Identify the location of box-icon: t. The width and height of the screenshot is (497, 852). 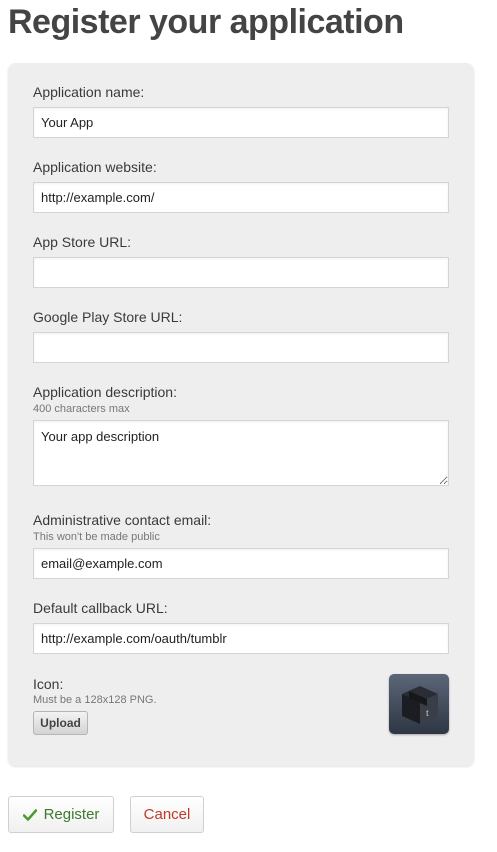
(420, 705).